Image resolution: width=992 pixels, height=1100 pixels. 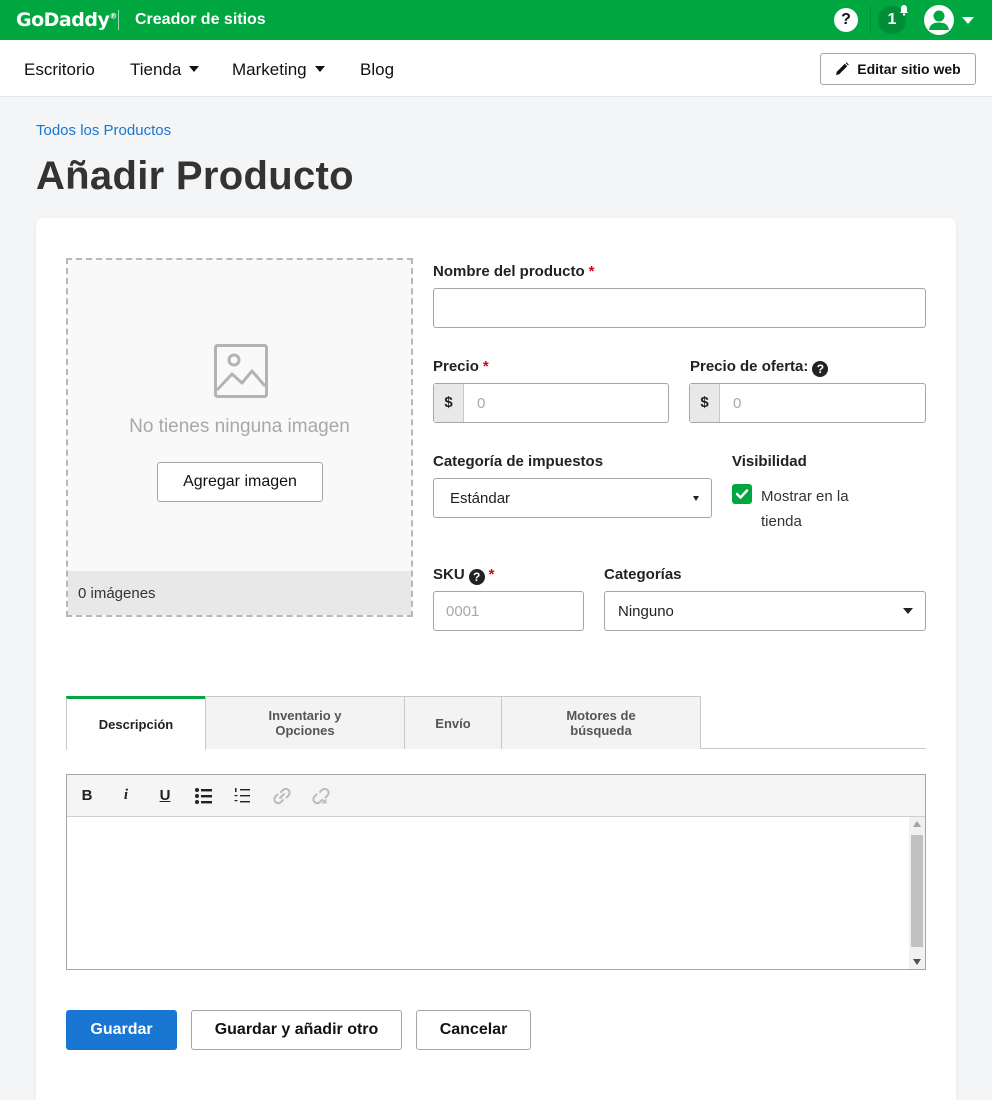 What do you see at coordinates (643, 574) in the screenshot?
I see `categories-label: Categorías` at bounding box center [643, 574].